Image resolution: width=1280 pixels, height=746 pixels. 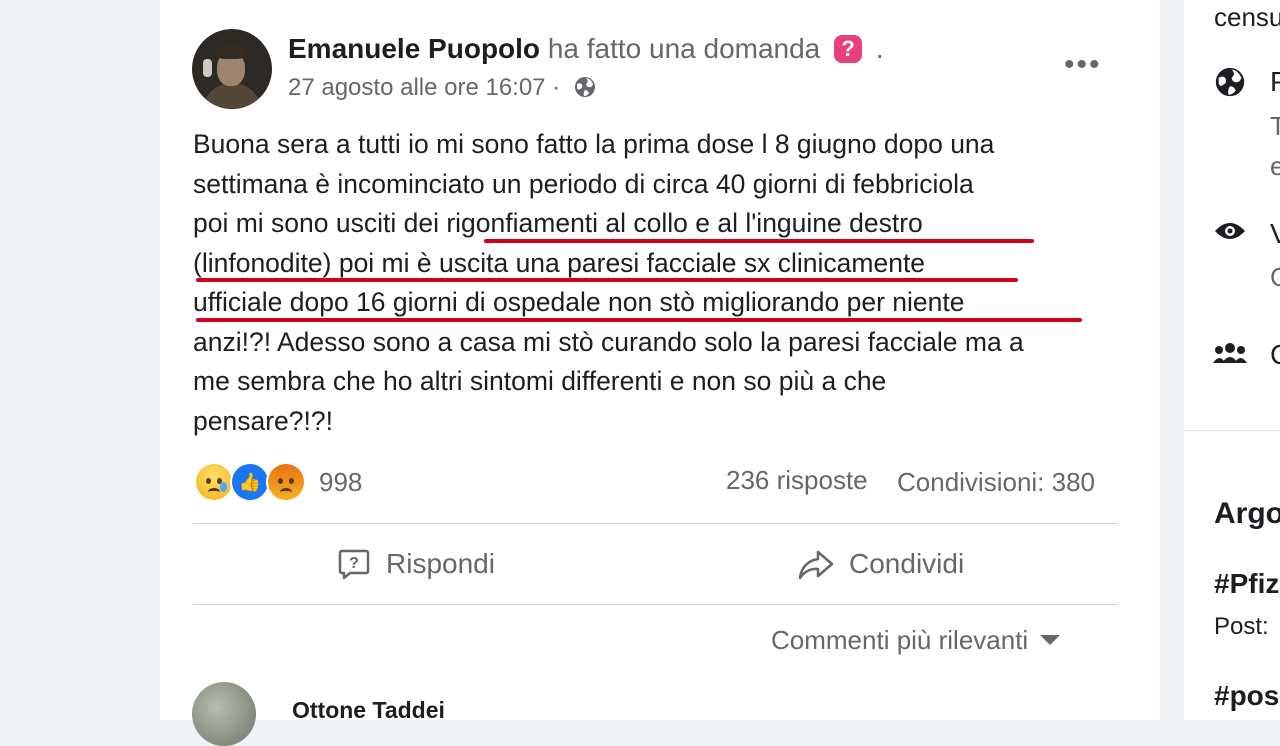 I want to click on share-arrow-icon, so click(x=816, y=565).